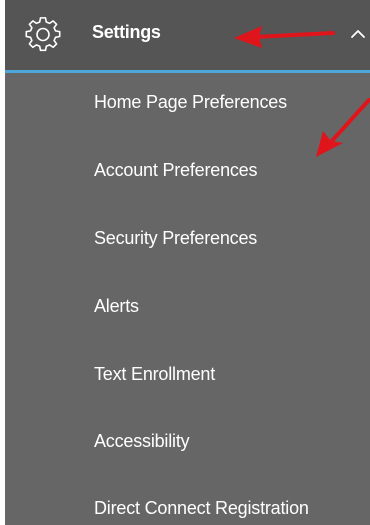 The image size is (370, 525). What do you see at coordinates (190, 102) in the screenshot?
I see `menu-item-home-page-preferences: Home Page Preferences` at bounding box center [190, 102].